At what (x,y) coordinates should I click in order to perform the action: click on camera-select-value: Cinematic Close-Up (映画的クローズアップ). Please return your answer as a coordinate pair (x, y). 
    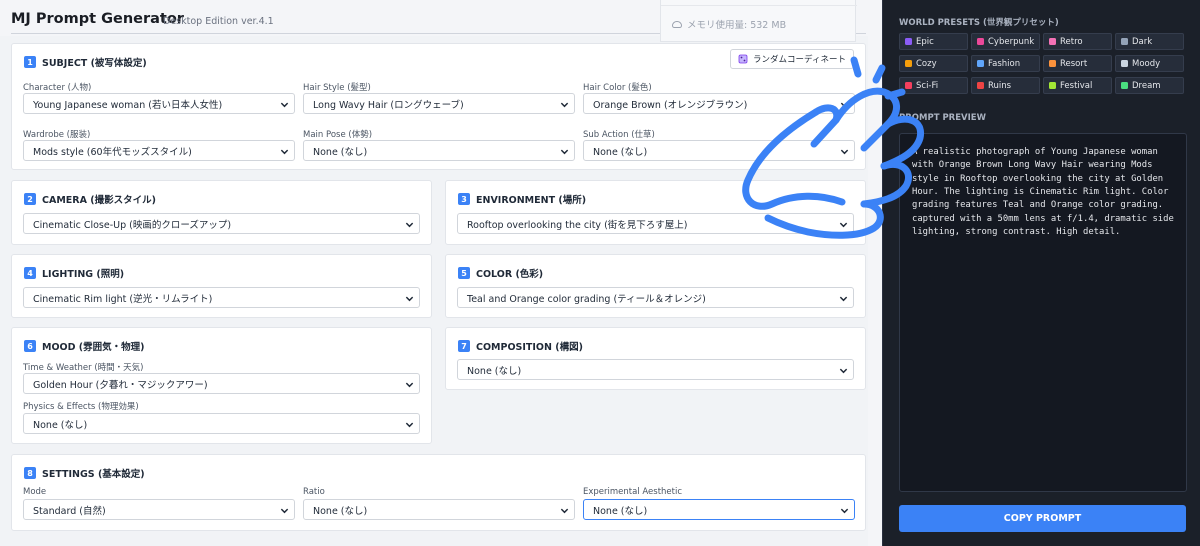
    Looking at the image, I should click on (132, 225).